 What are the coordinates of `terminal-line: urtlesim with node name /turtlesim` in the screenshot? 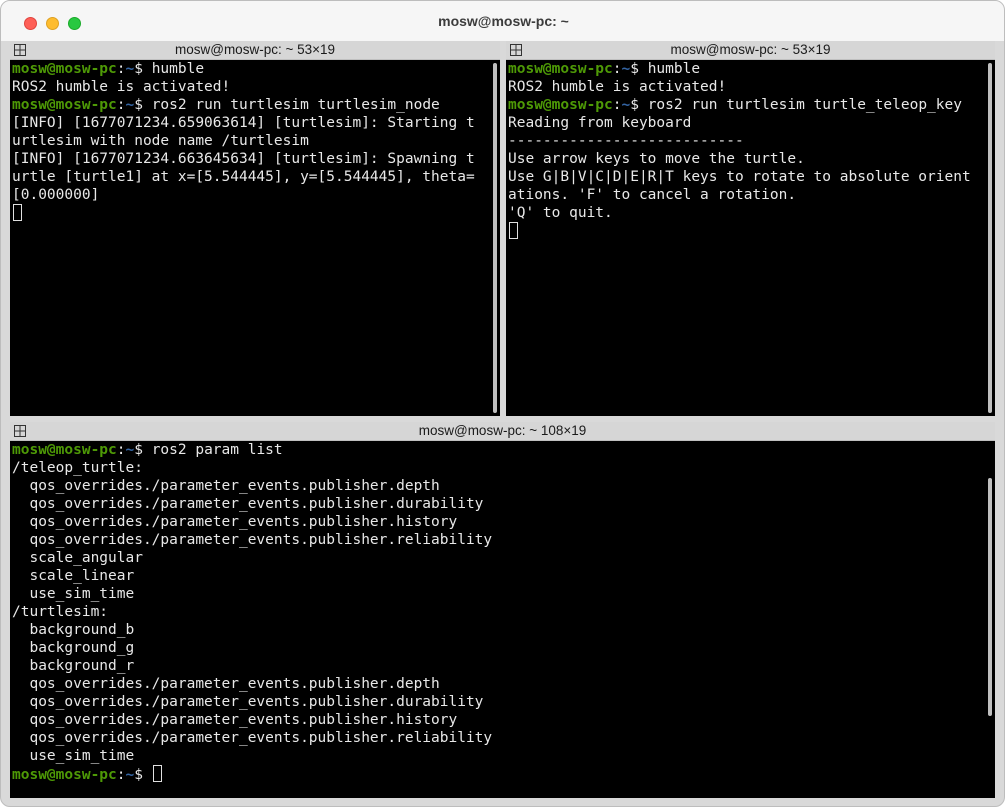 It's located at (250, 141).